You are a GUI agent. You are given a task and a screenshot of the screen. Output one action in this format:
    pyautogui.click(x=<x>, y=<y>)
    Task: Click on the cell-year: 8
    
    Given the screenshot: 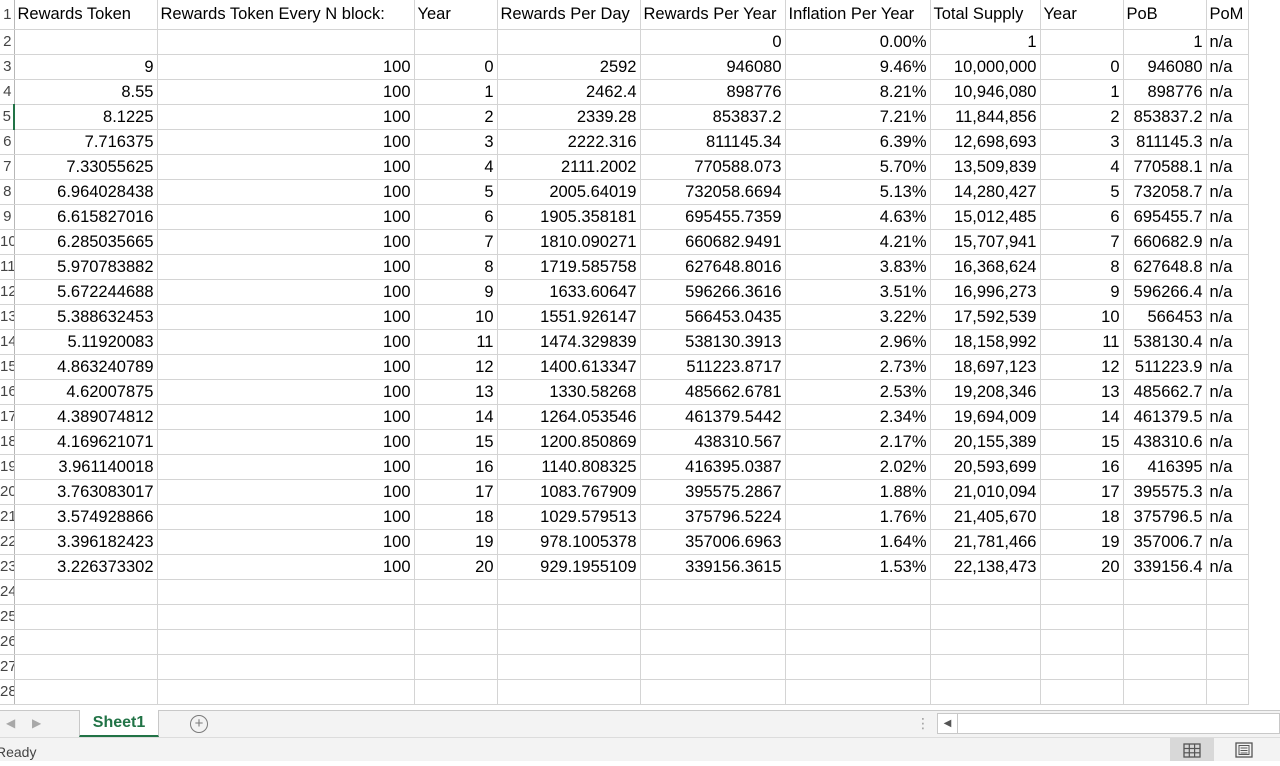 What is the action you would take?
    pyautogui.click(x=456, y=267)
    